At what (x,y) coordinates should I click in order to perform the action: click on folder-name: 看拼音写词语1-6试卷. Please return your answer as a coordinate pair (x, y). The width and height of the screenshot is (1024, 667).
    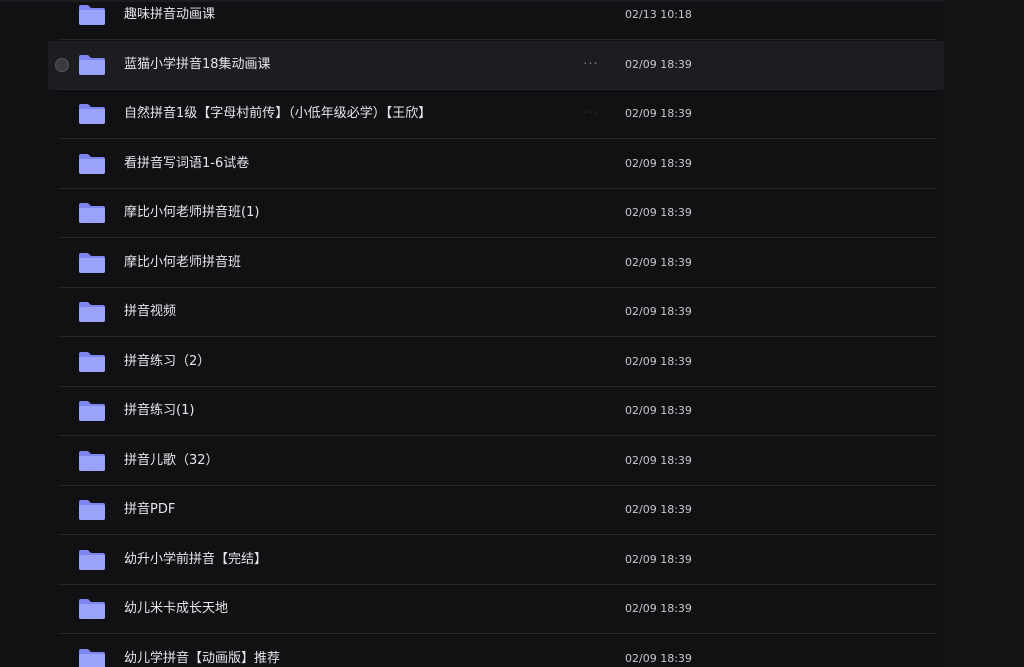
    Looking at the image, I should click on (186, 164).